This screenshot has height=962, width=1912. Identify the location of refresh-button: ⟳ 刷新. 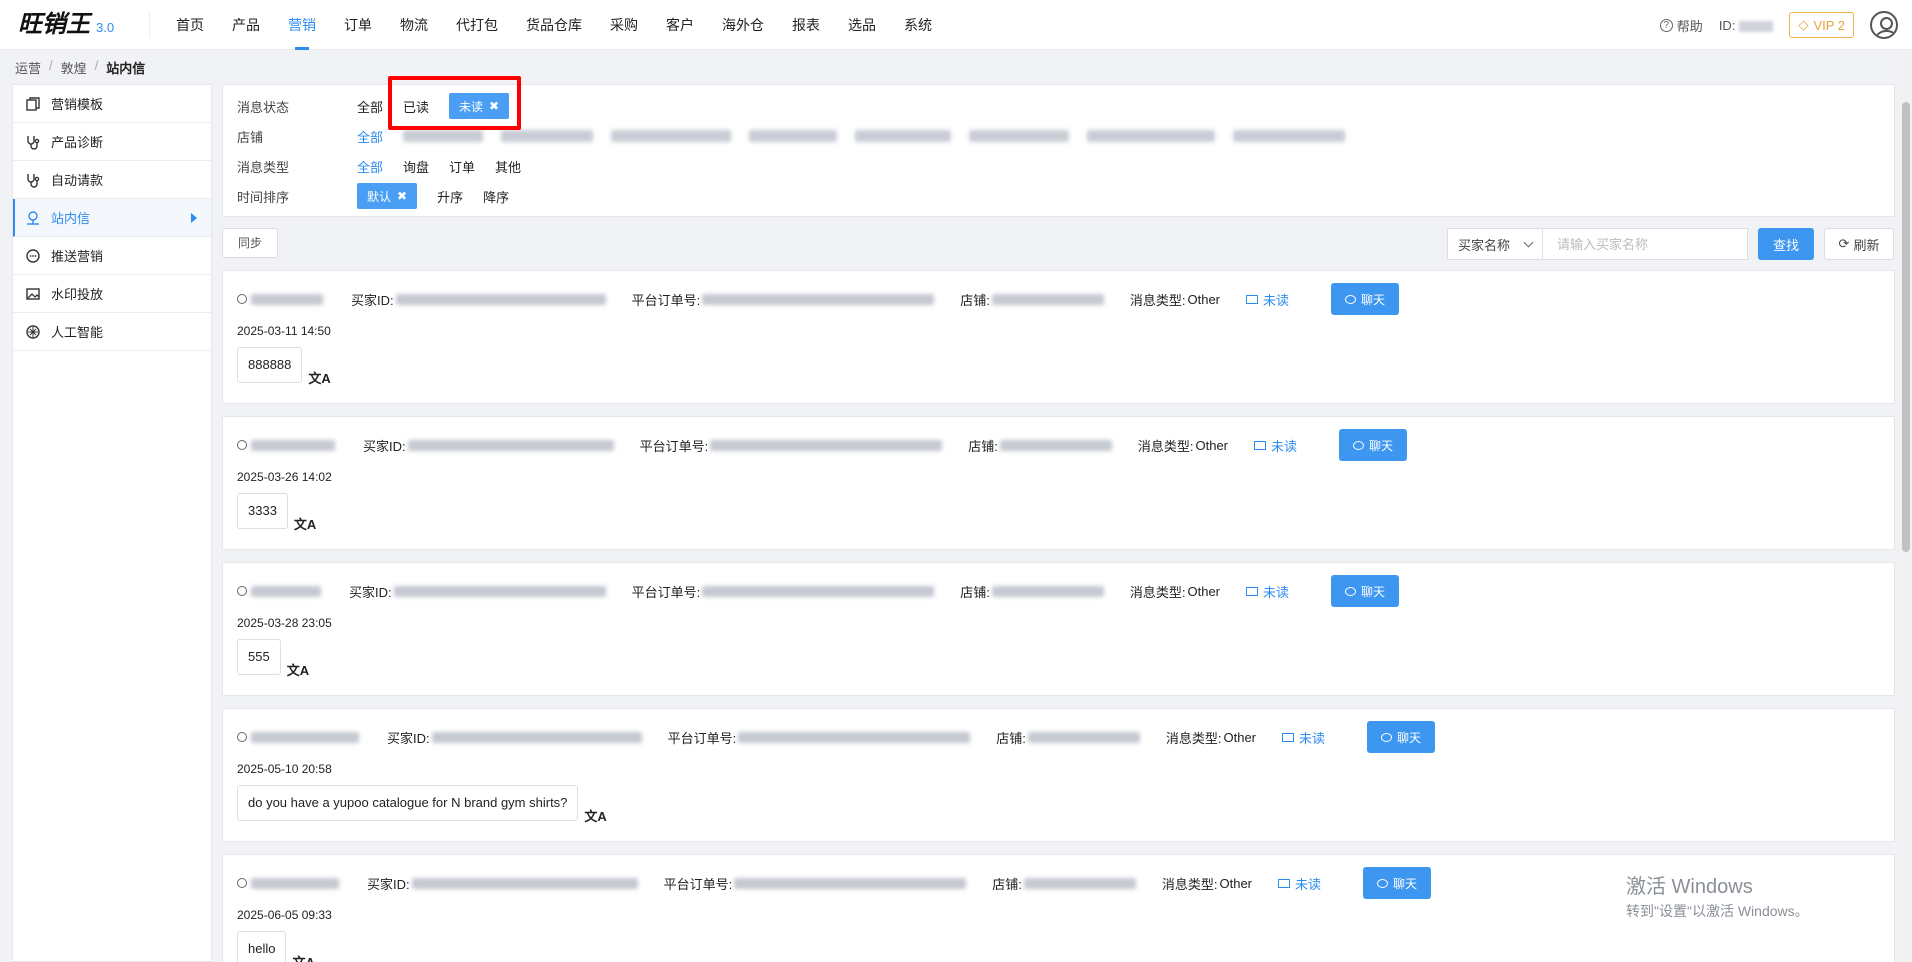
(1859, 244).